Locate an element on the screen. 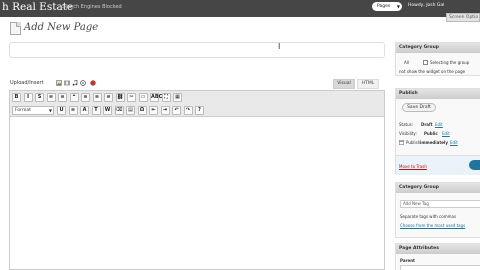  strikethrough-icon: S is located at coordinates (39, 97).